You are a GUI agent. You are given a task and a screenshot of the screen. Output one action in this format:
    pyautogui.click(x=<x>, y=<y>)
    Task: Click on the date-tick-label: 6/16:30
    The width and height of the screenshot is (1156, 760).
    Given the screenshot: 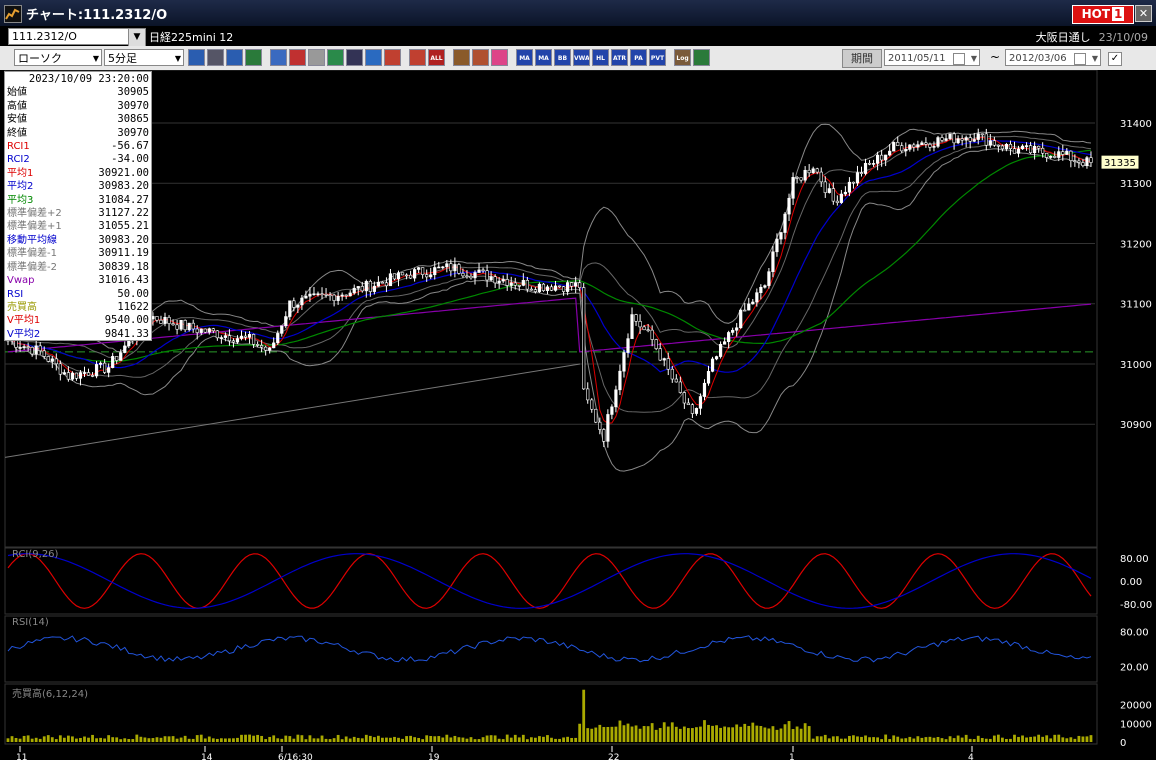 What is the action you would take?
    pyautogui.click(x=295, y=756)
    